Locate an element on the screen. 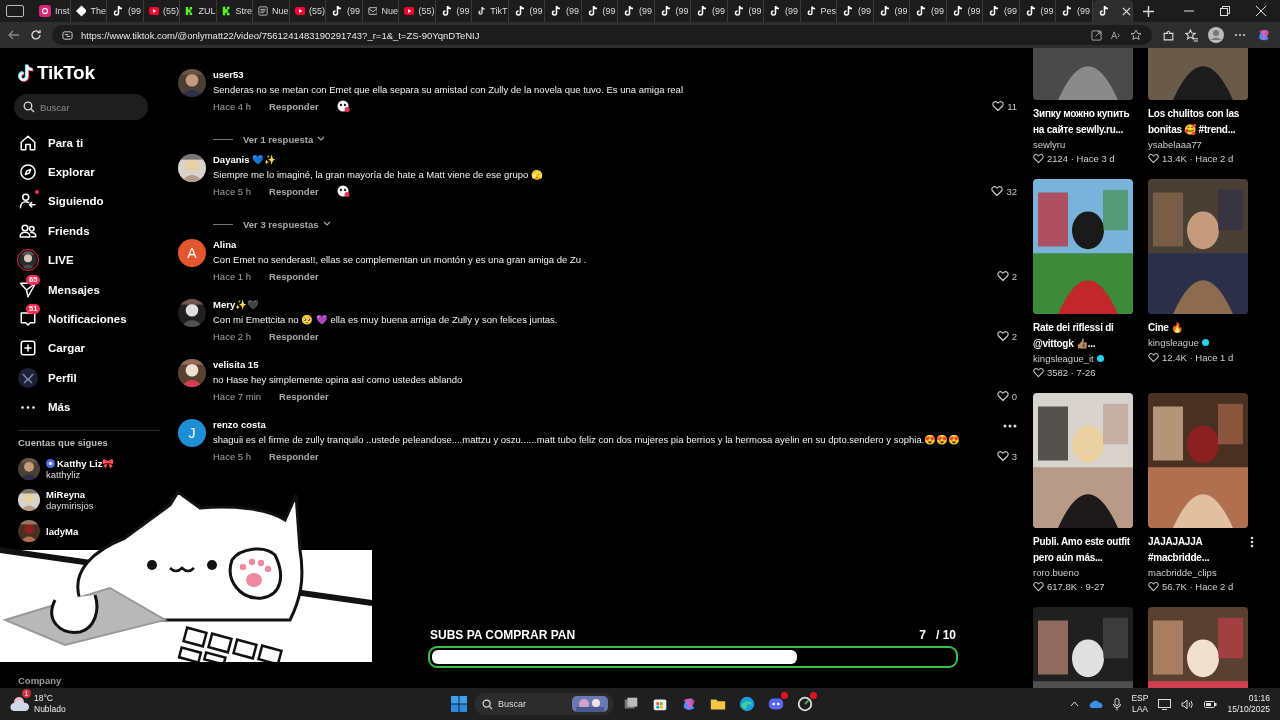  swirl-icon is located at coordinates (1264, 35).